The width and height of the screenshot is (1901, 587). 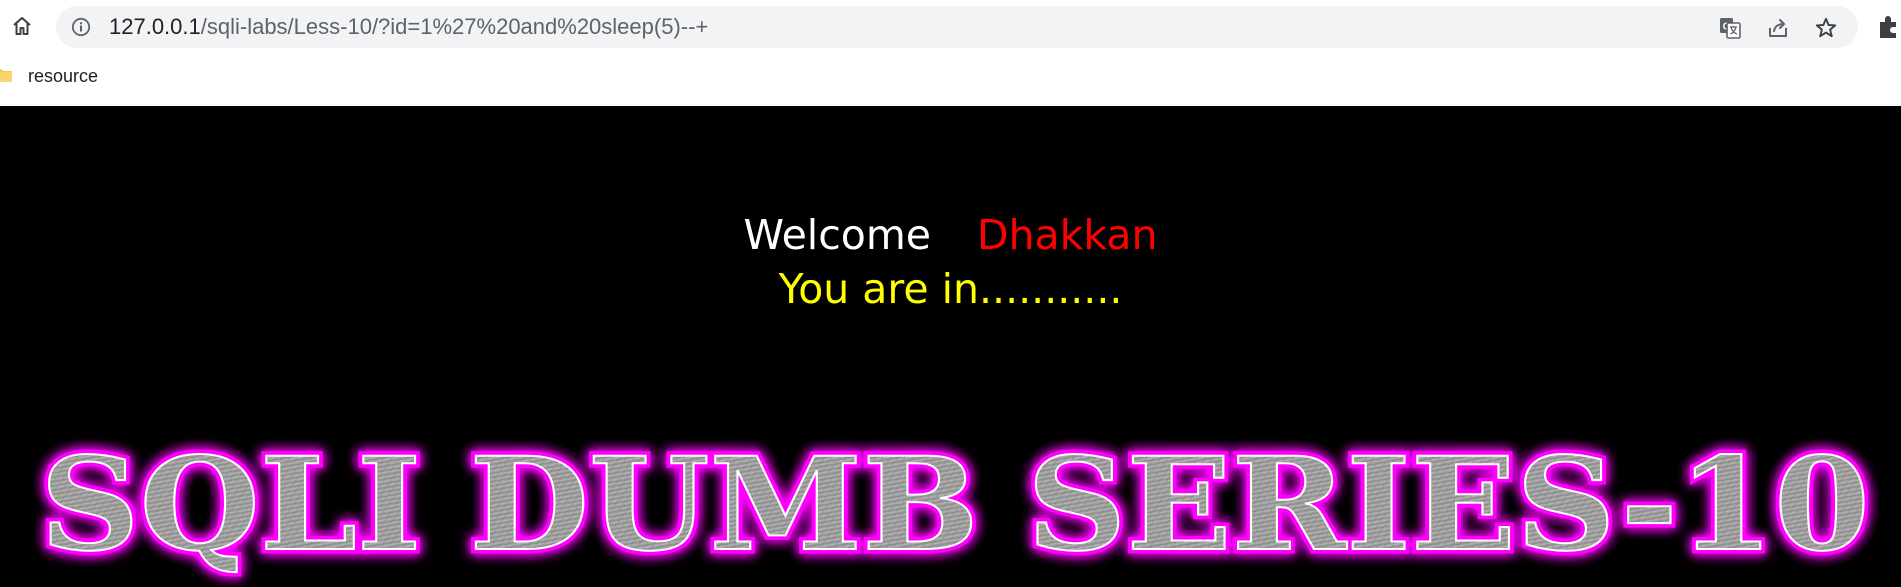 I want to click on translate-icon: G, so click(x=1730, y=28).